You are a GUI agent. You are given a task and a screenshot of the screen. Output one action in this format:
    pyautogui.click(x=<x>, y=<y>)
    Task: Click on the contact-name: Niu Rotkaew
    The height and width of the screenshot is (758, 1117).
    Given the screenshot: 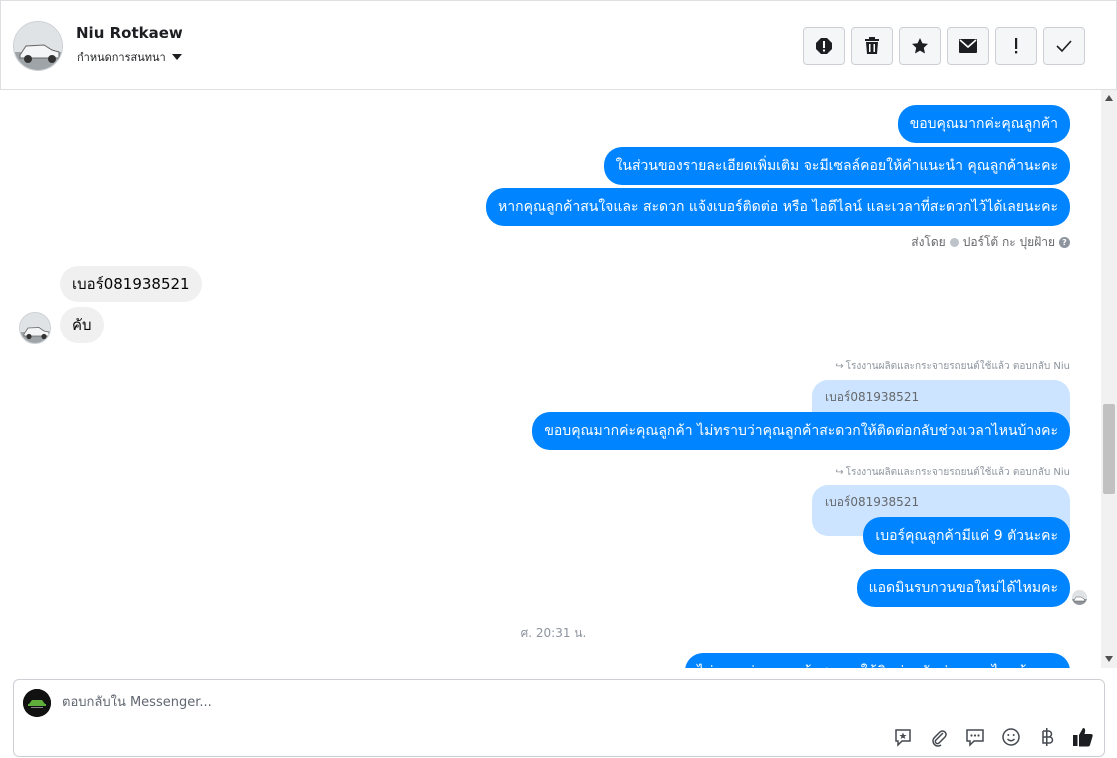 What is the action you would take?
    pyautogui.click(x=129, y=33)
    